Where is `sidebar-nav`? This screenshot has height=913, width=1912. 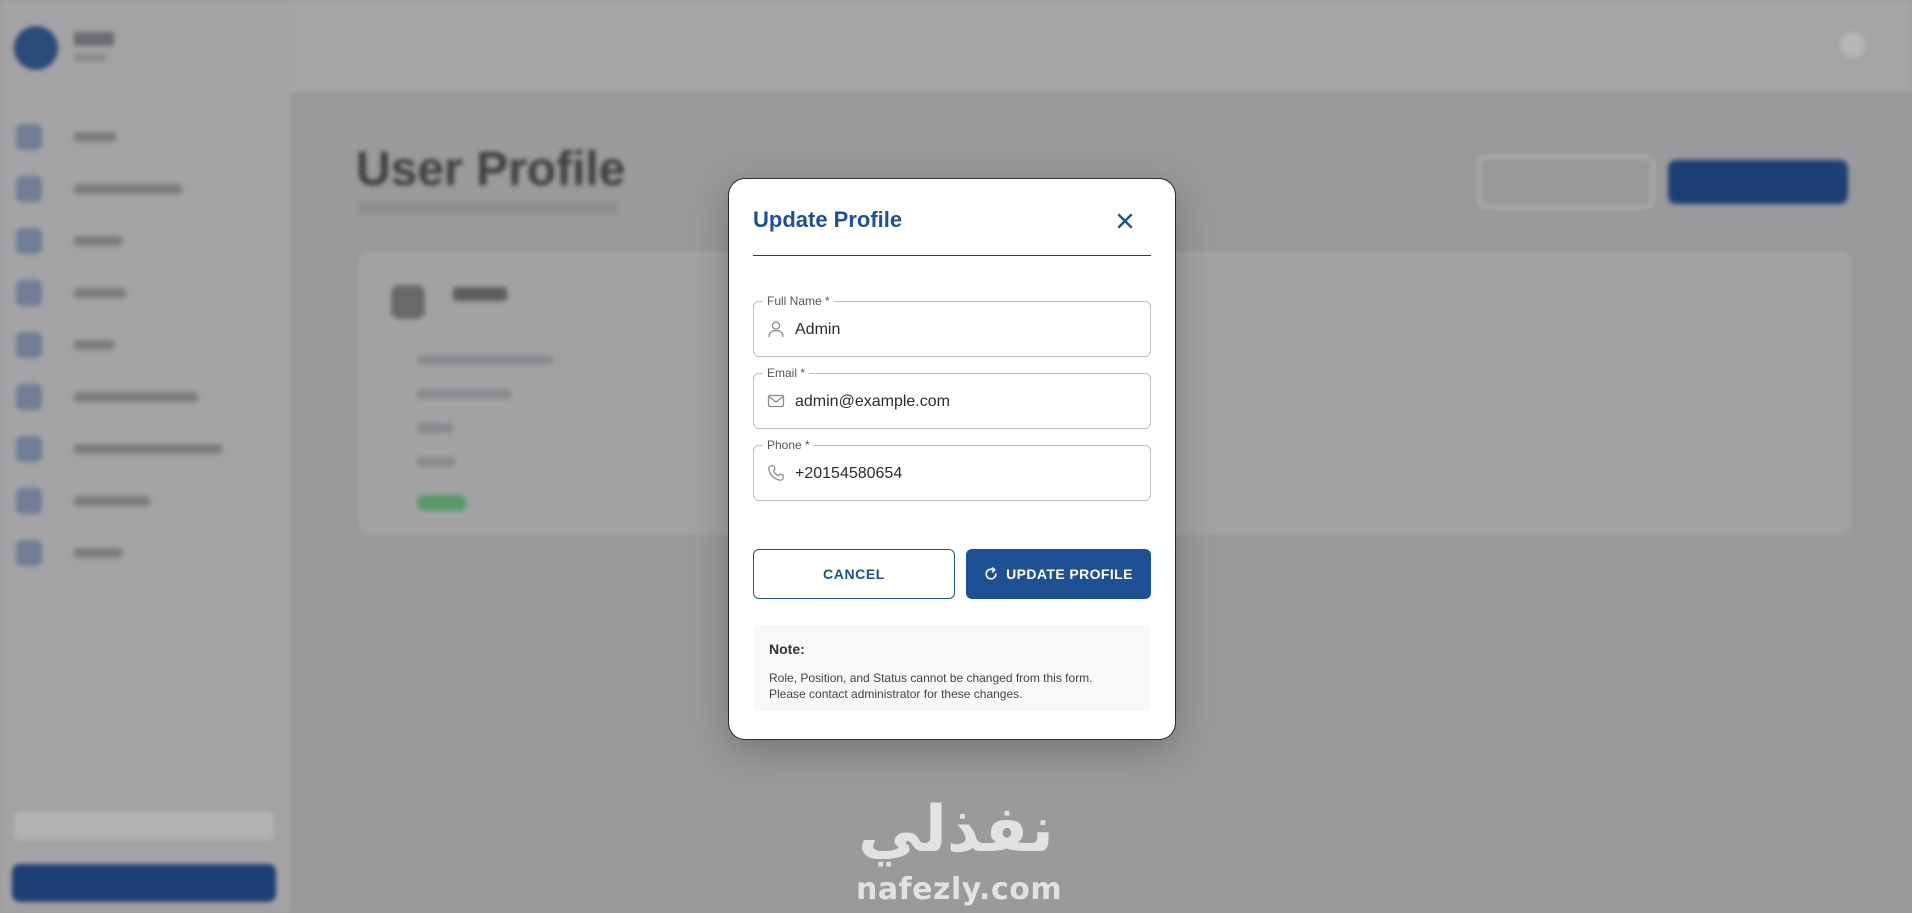
sidebar-nav is located at coordinates (144, 346).